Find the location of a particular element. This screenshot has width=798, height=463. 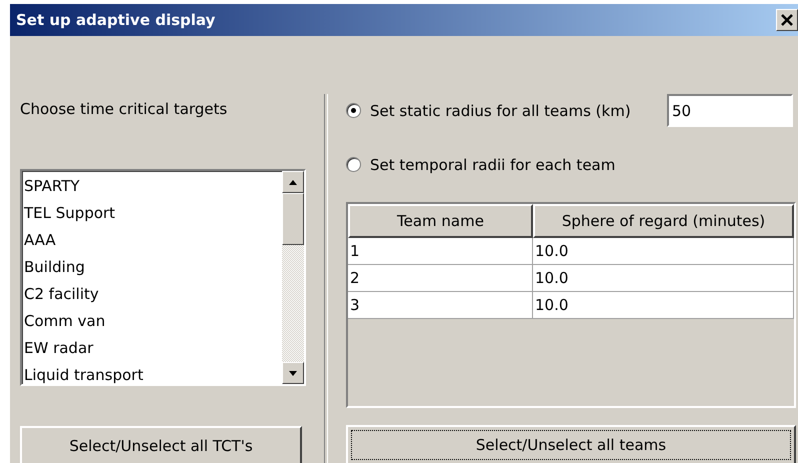

list-item: Liquid transport is located at coordinates (153, 375).